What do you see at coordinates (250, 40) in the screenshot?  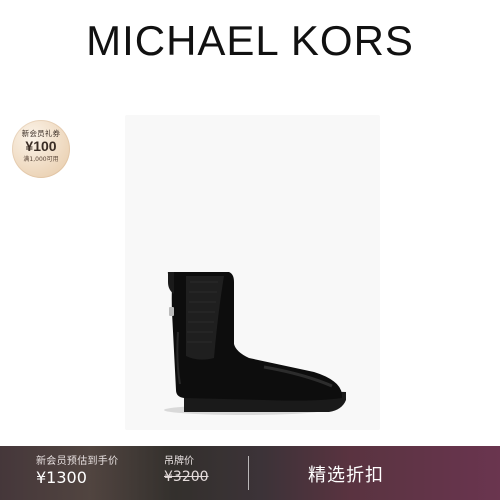 I see `brand-header: MICHAEL KORS` at bounding box center [250, 40].